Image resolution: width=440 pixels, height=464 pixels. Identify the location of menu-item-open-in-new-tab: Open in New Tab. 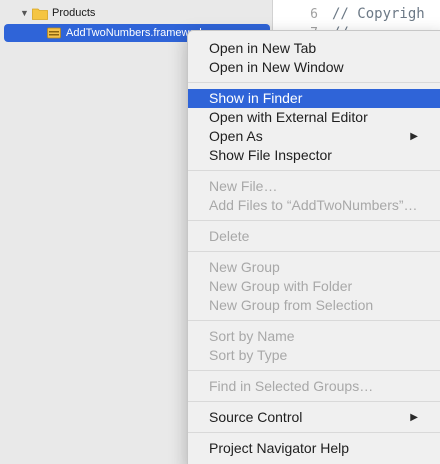
(314, 48).